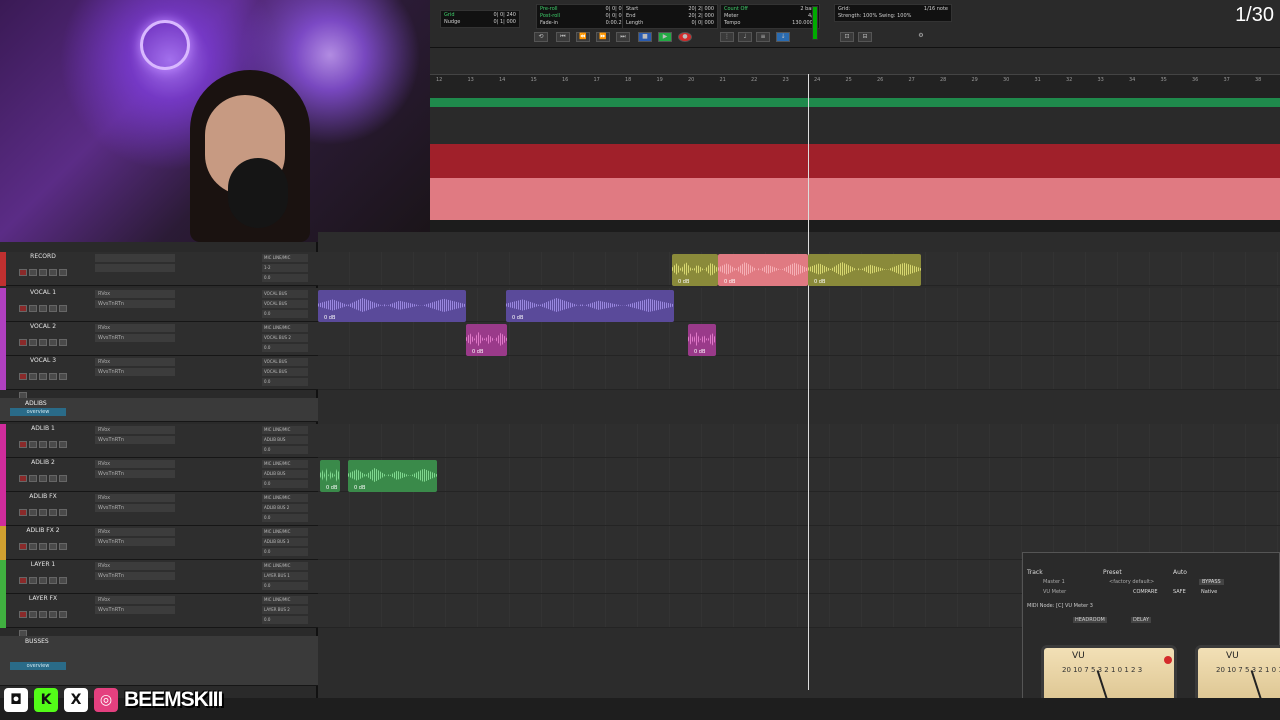  Describe the element at coordinates (583, 37) in the screenshot. I see `rewind-icon: ⏪` at that location.